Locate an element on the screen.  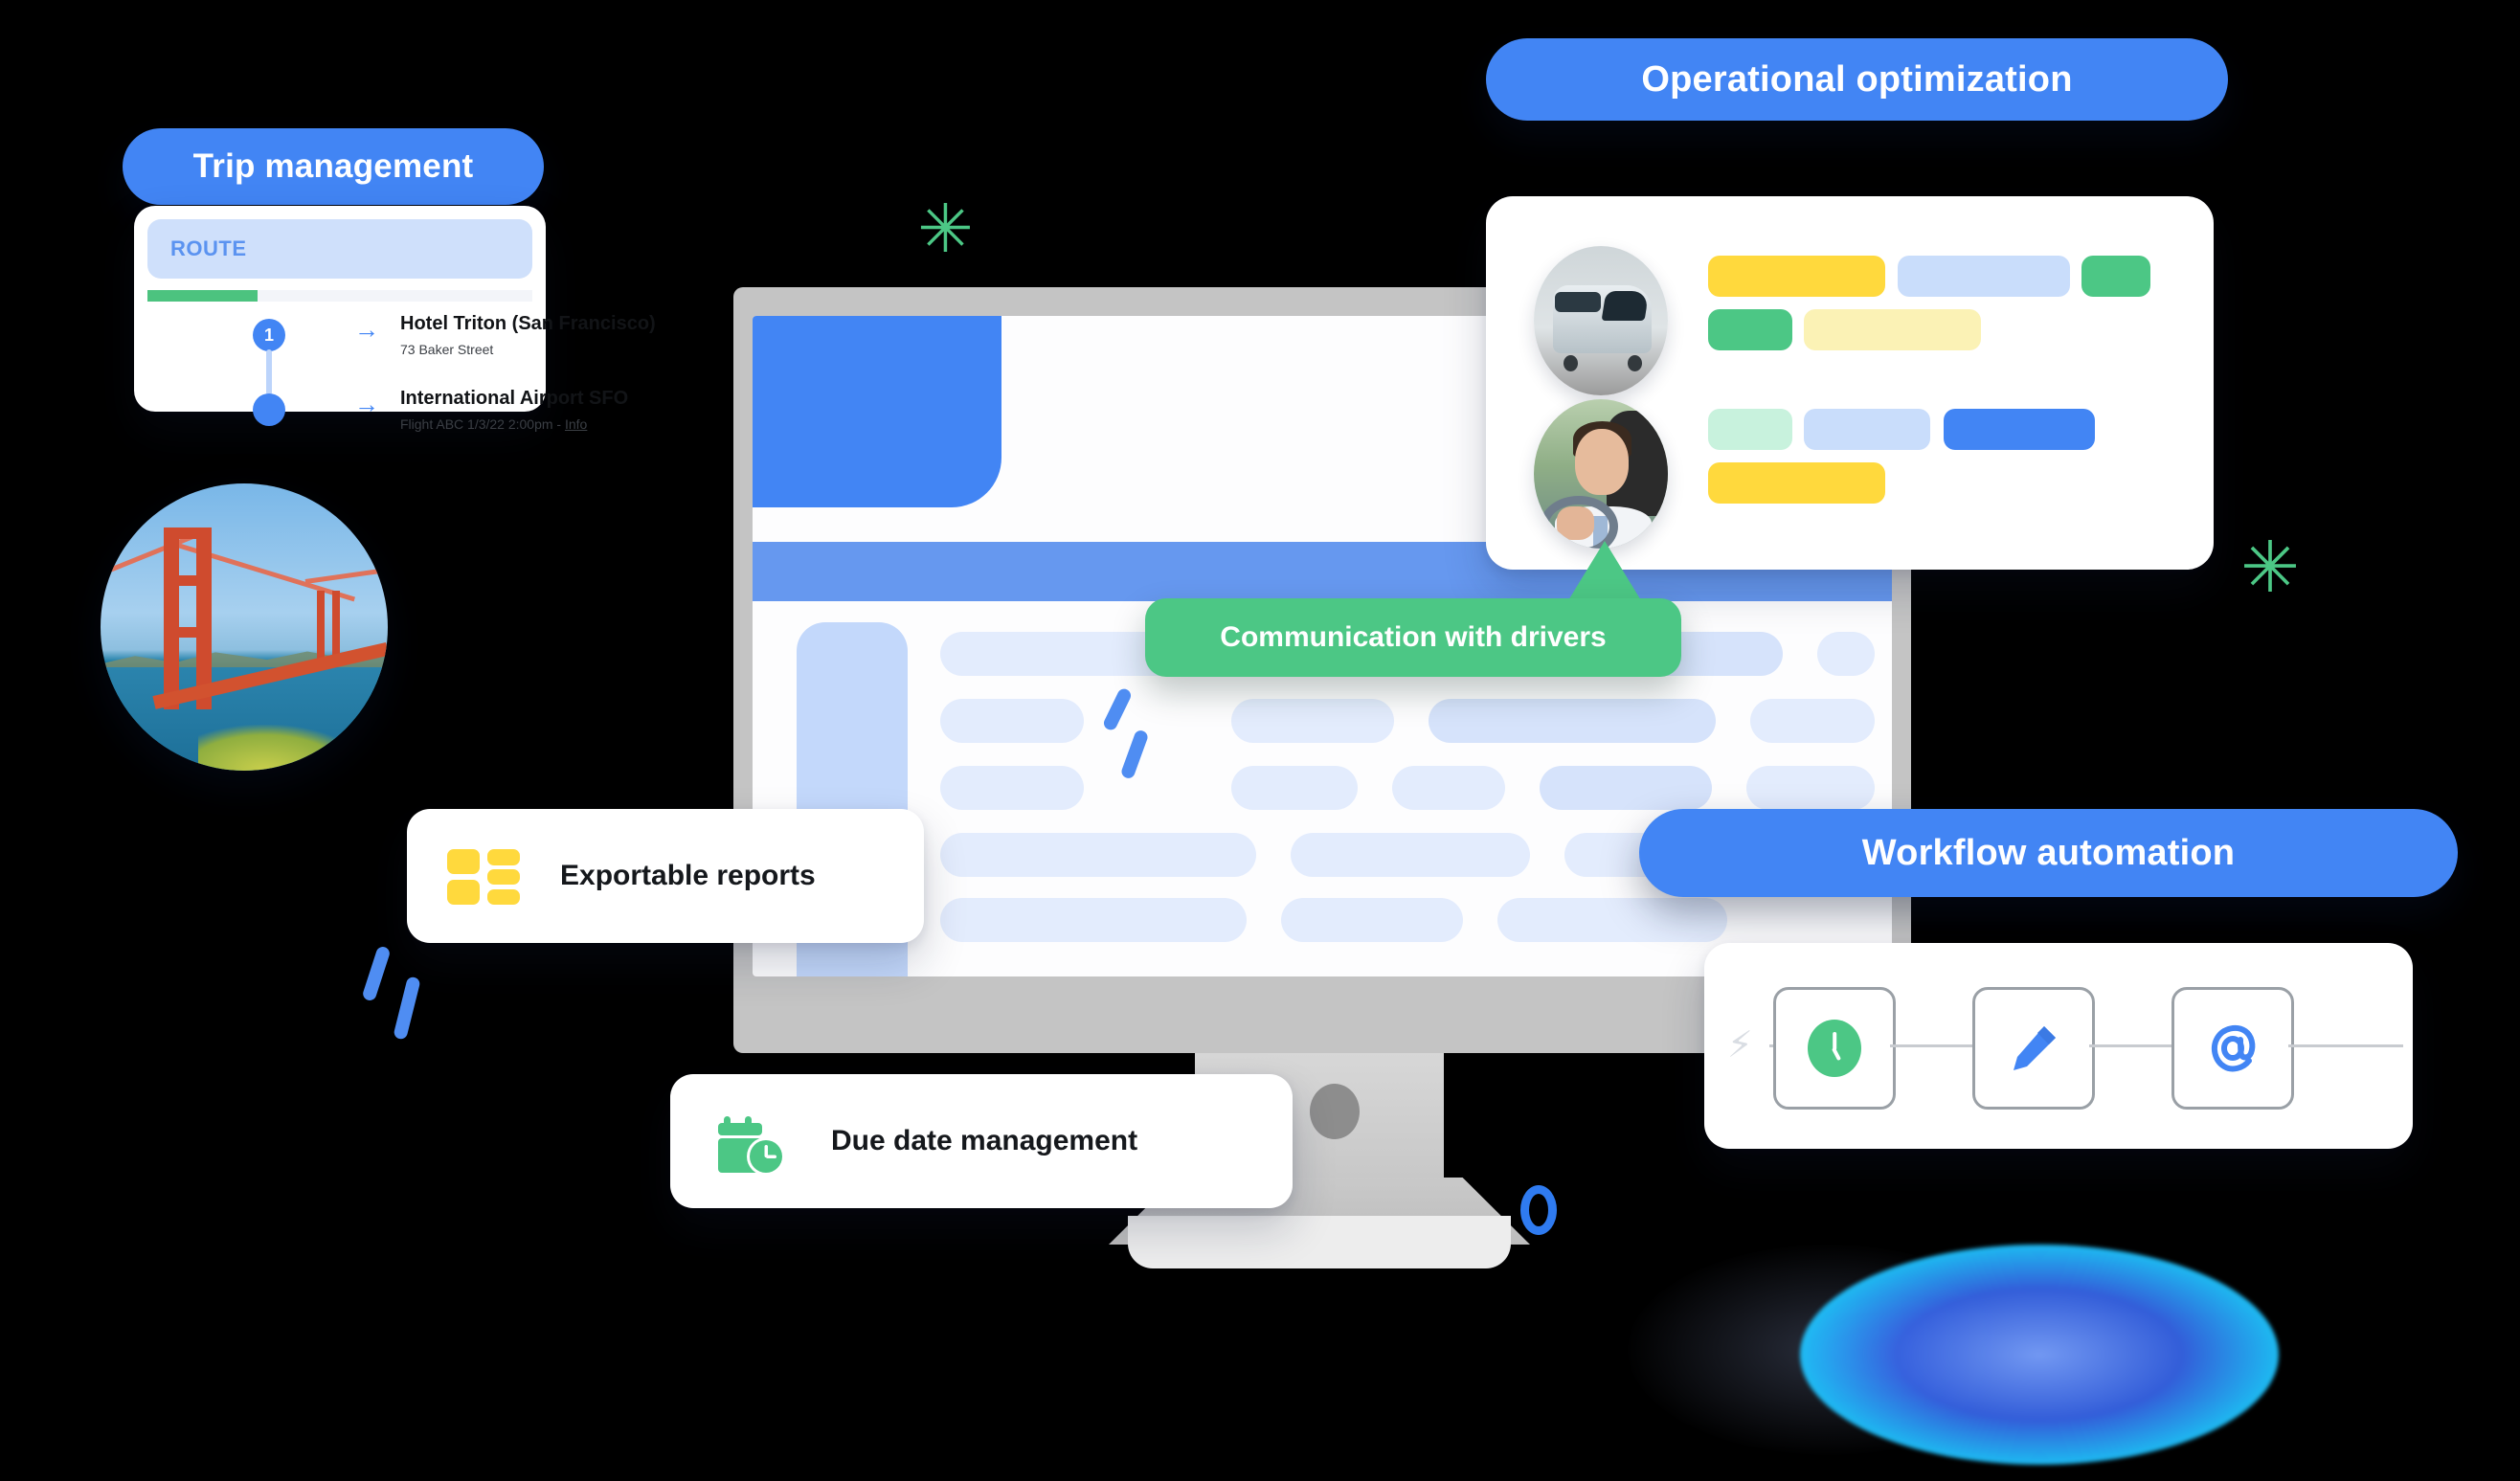
pencil-icon is located at coordinates (2035, 1048).